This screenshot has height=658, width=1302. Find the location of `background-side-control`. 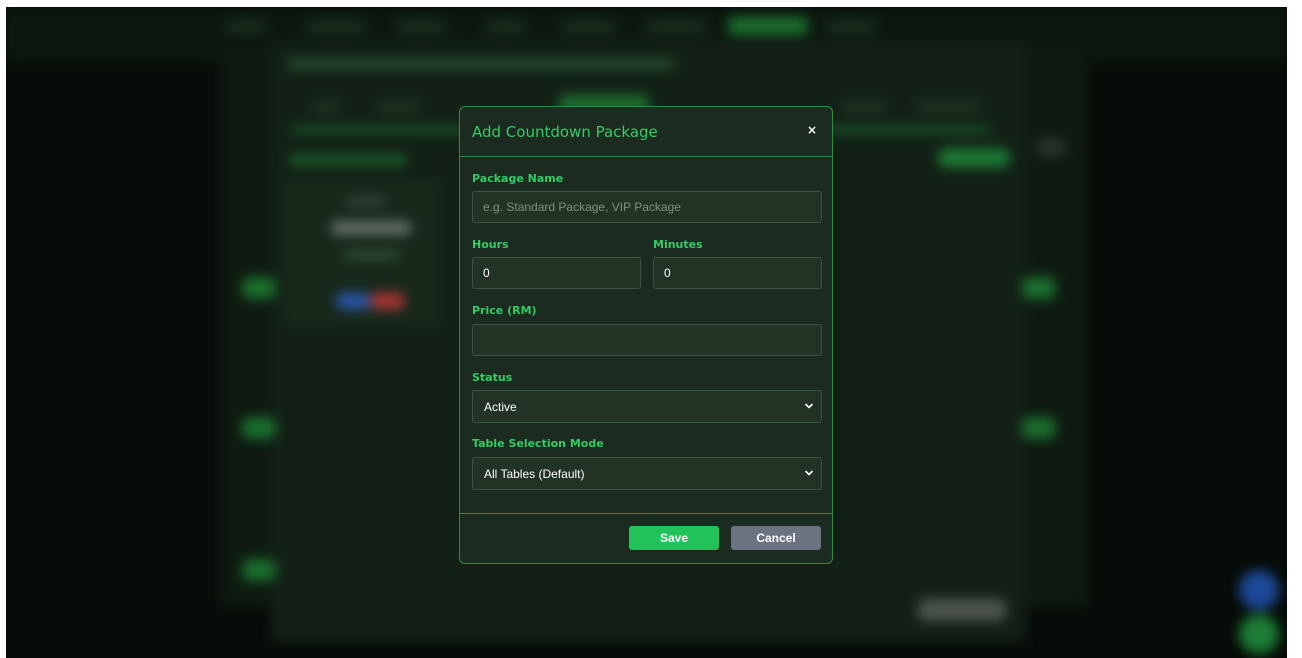

background-side-control is located at coordinates (1051, 147).